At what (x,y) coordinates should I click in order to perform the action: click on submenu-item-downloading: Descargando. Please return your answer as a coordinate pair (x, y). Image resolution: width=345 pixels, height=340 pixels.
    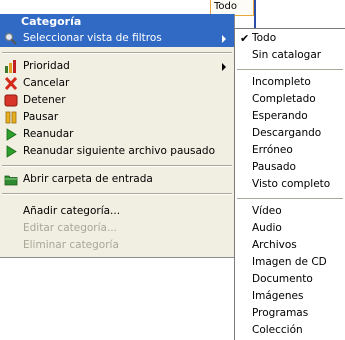
    Looking at the image, I should click on (290, 133).